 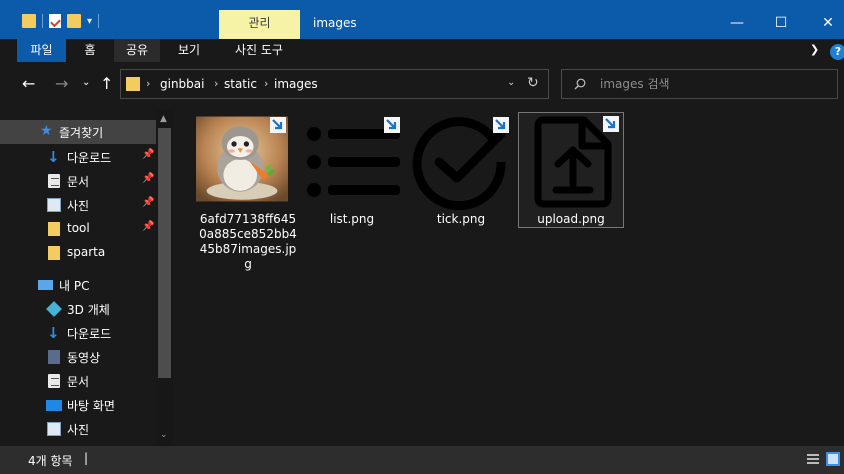 I want to click on file-name-line: g, so click(x=248, y=264).